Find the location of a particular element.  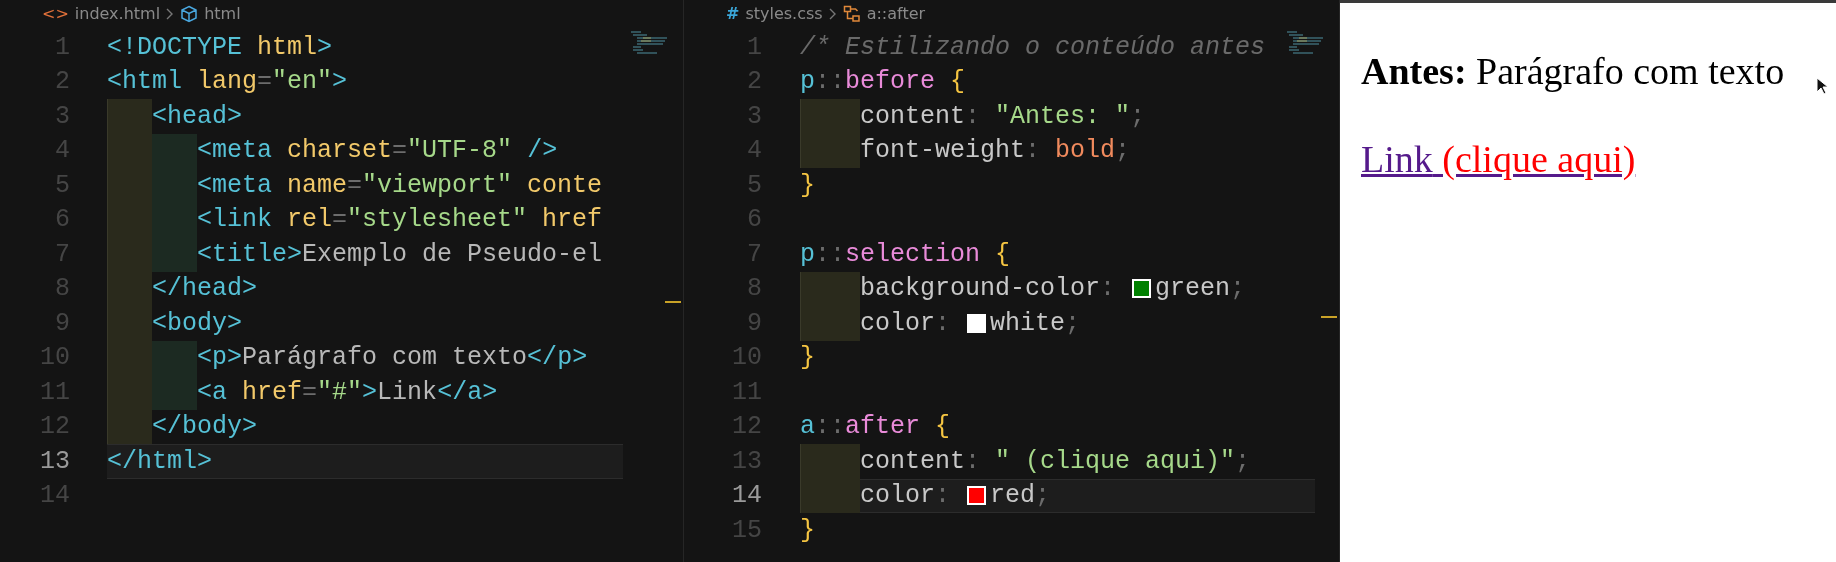

code-line: <meta name="viewport" conte is located at coordinates (400, 185).